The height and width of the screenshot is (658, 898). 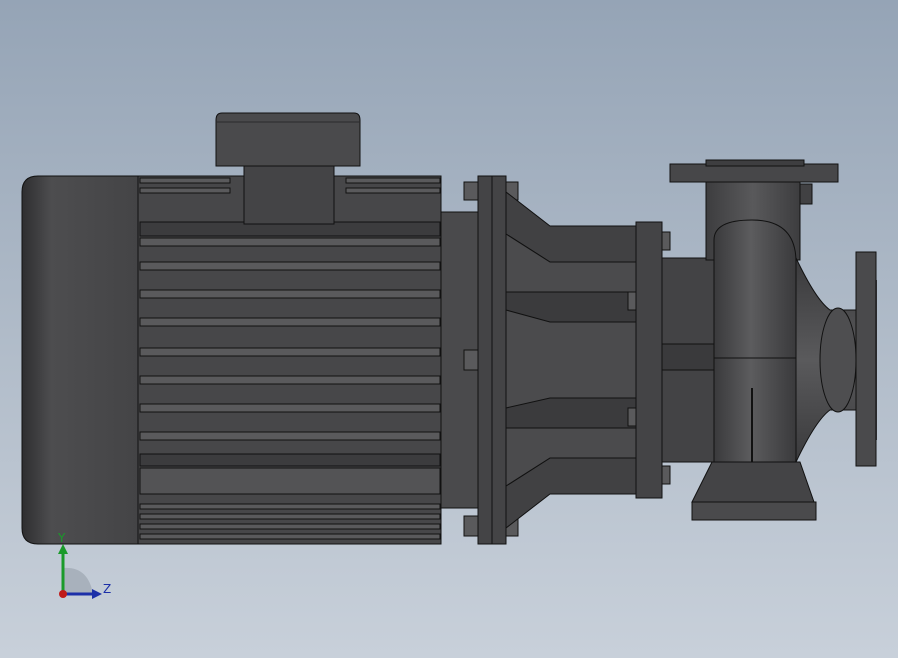 What do you see at coordinates (78, 580) in the screenshot?
I see `triad-xy-plane-indicator` at bounding box center [78, 580].